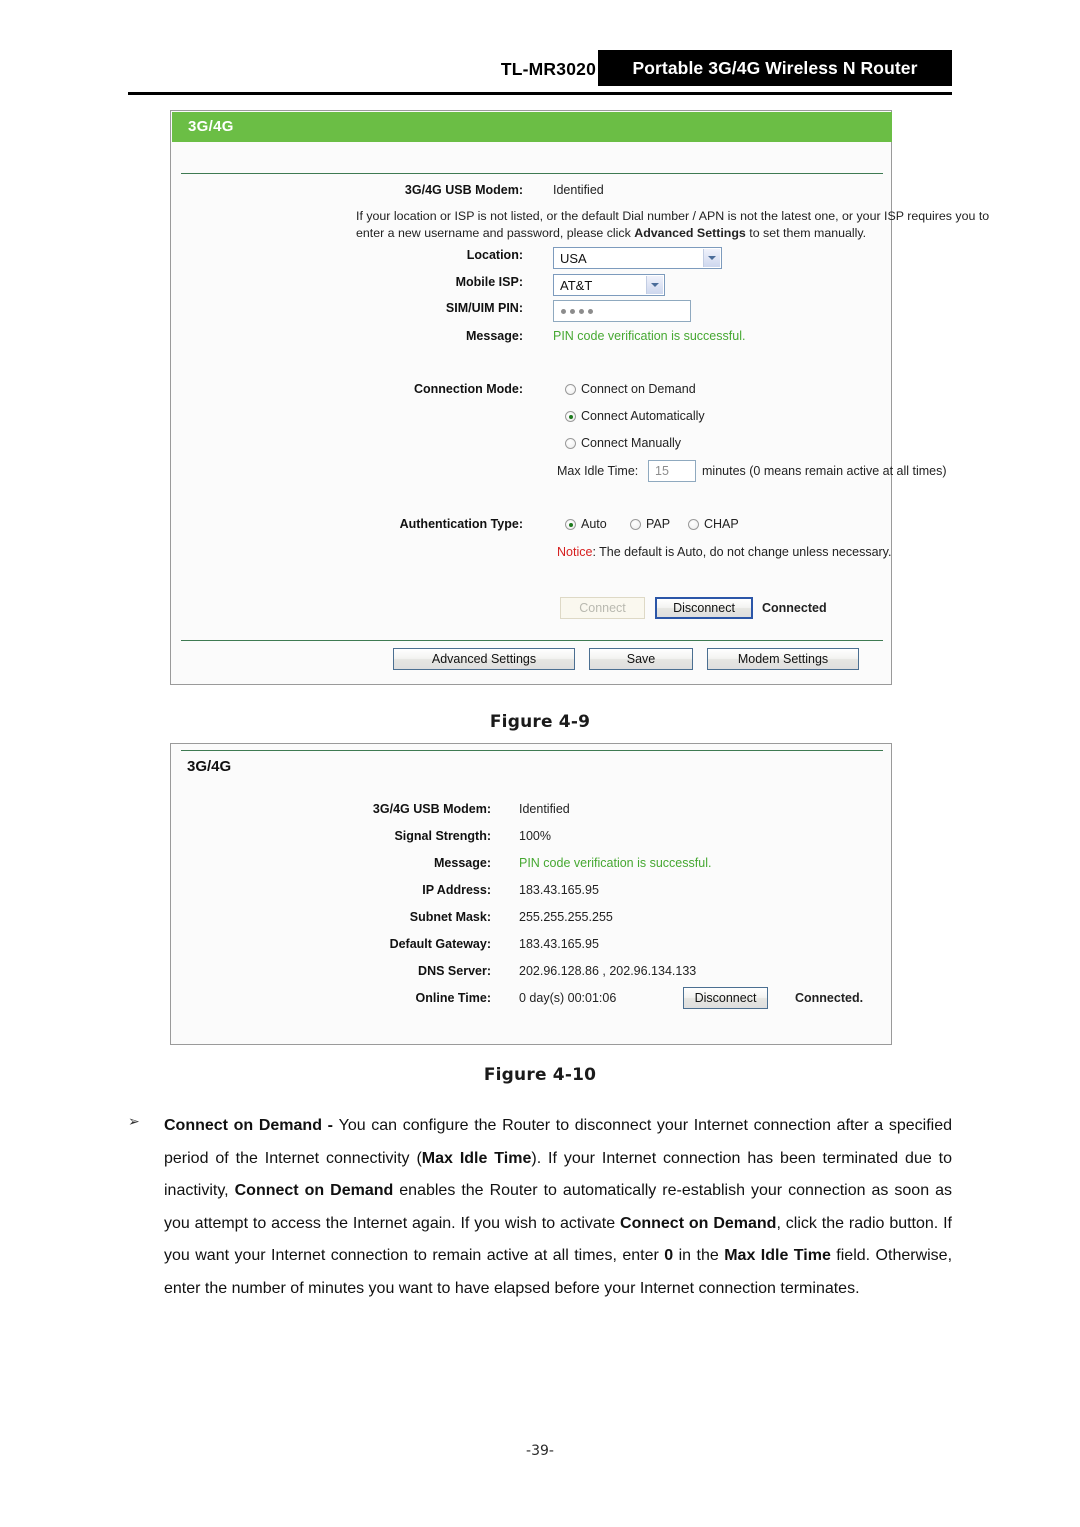 This screenshot has height=1527, width=1080. What do you see at coordinates (314, 1190) in the screenshot?
I see `term-connect-on-demand-2: Connect on Demand` at bounding box center [314, 1190].